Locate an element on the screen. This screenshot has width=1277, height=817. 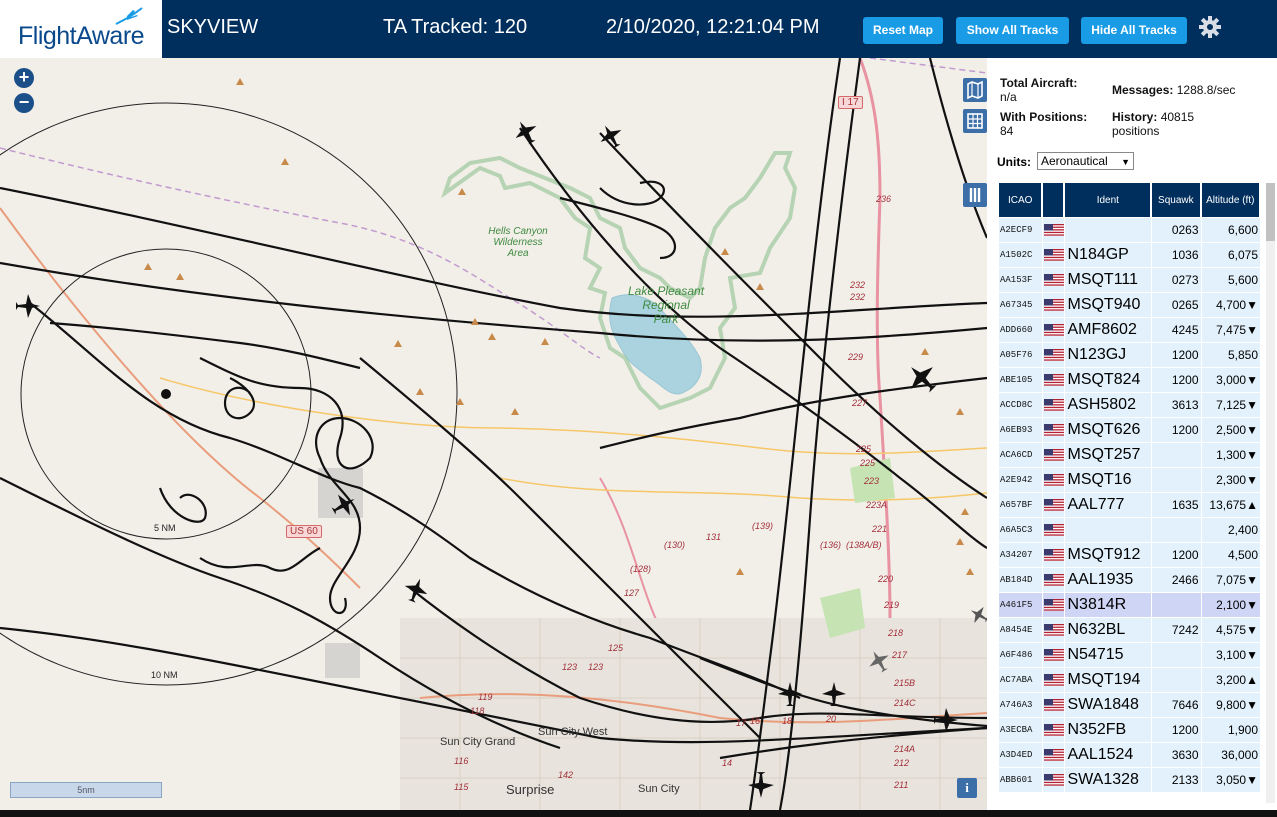
altitude-value: 2,100 is located at coordinates (1231, 605).